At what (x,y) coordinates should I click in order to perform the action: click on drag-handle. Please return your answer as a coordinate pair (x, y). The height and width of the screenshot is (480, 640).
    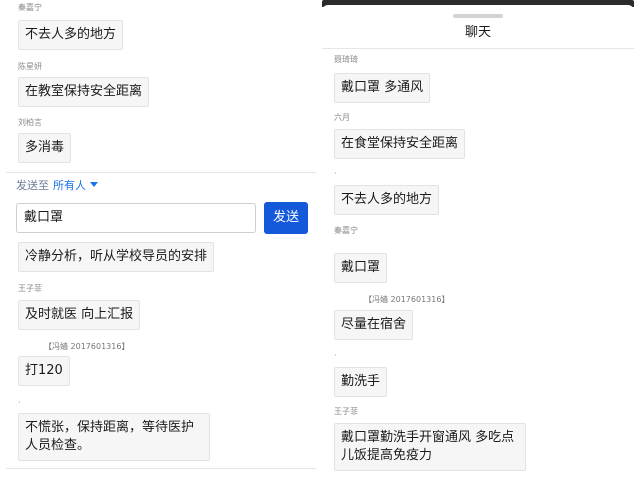
    Looking at the image, I should click on (478, 16).